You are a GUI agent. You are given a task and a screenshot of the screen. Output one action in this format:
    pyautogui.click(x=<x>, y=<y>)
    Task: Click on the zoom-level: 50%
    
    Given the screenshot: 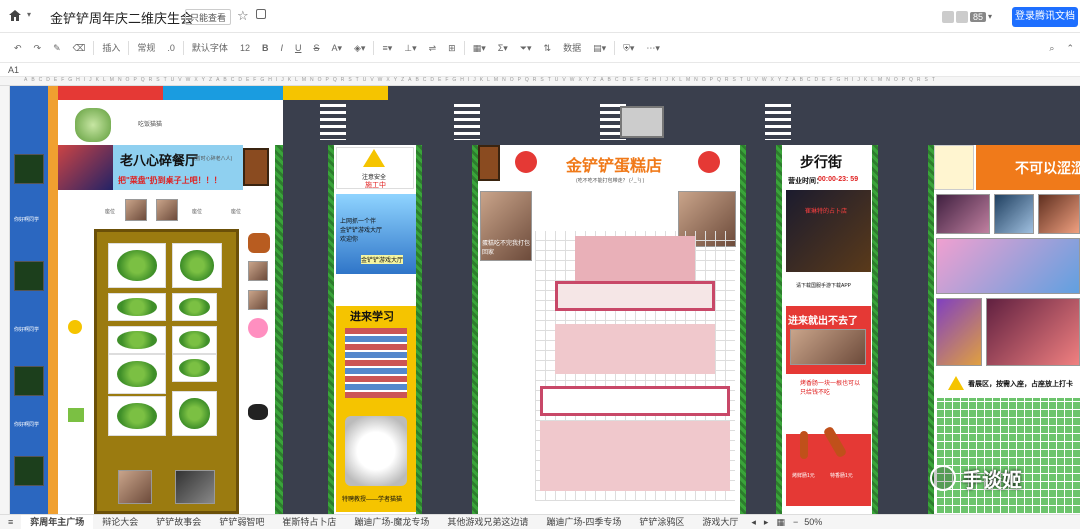 What is the action you would take?
    pyautogui.click(x=813, y=522)
    